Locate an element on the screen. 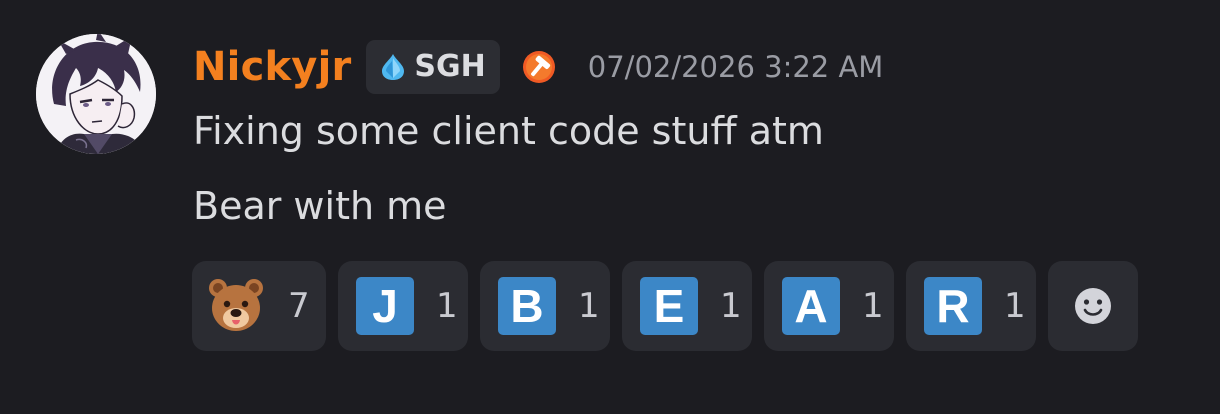  hammer-icon is located at coordinates (539, 67).